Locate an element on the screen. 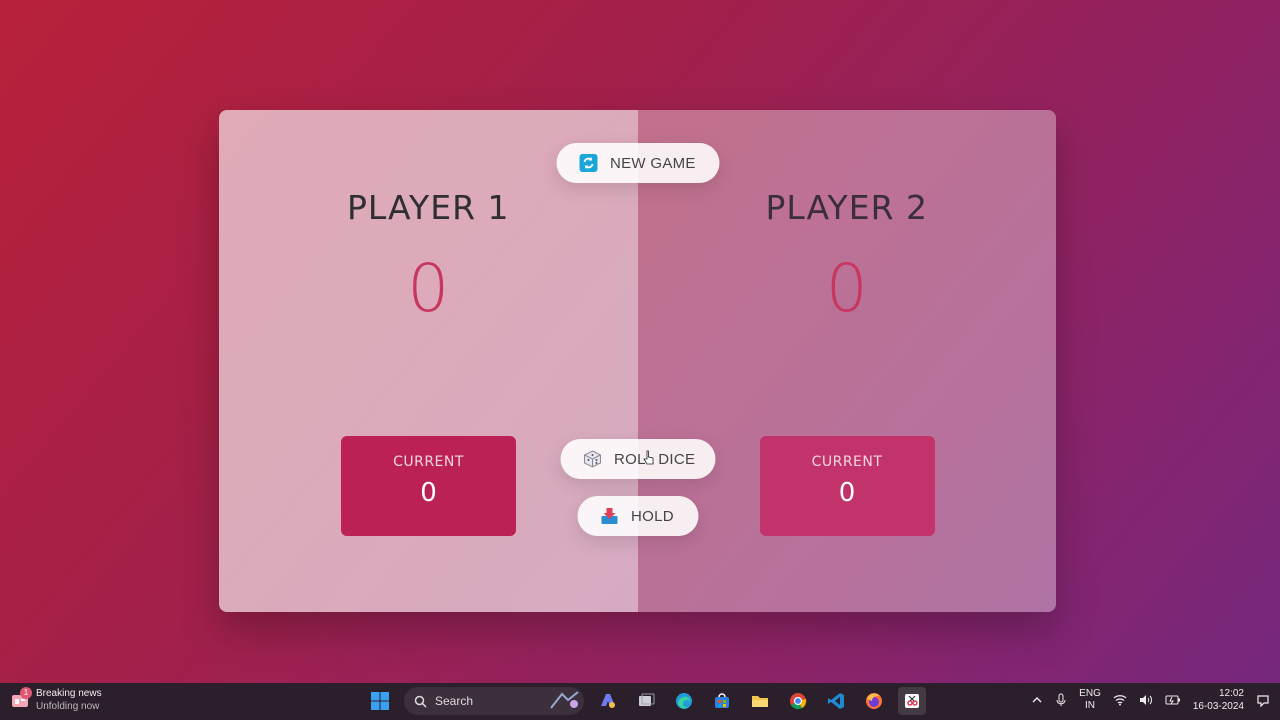 Image resolution: width=1280 pixels, height=720 pixels. inbox-download-icon is located at coordinates (609, 516).